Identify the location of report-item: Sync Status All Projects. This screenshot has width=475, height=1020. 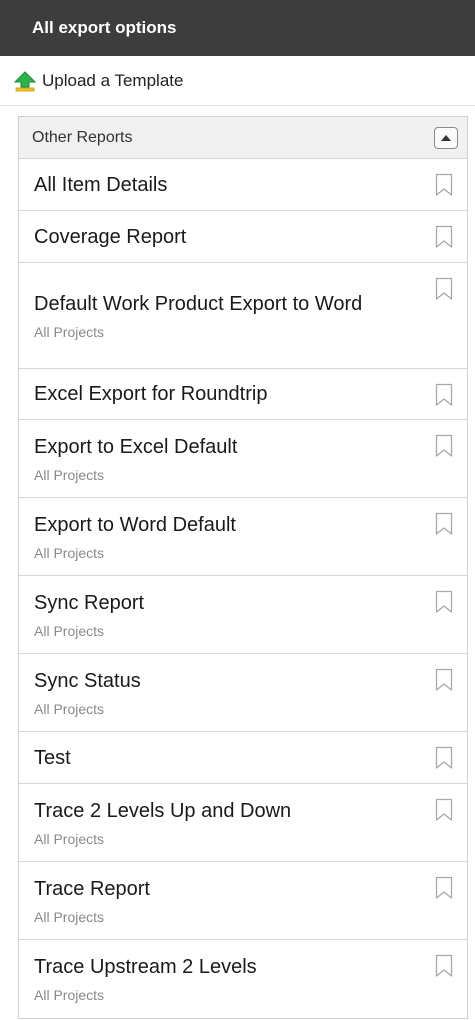
(243, 693).